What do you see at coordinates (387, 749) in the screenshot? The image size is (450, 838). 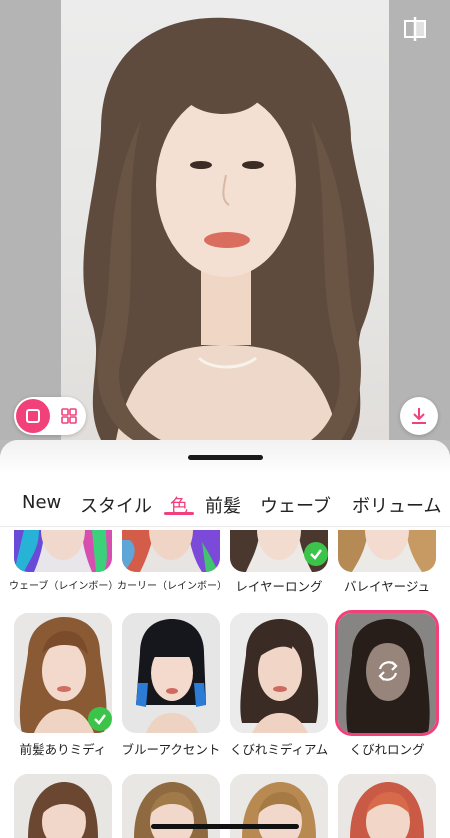 I see `style-caption: くびれロング` at bounding box center [387, 749].